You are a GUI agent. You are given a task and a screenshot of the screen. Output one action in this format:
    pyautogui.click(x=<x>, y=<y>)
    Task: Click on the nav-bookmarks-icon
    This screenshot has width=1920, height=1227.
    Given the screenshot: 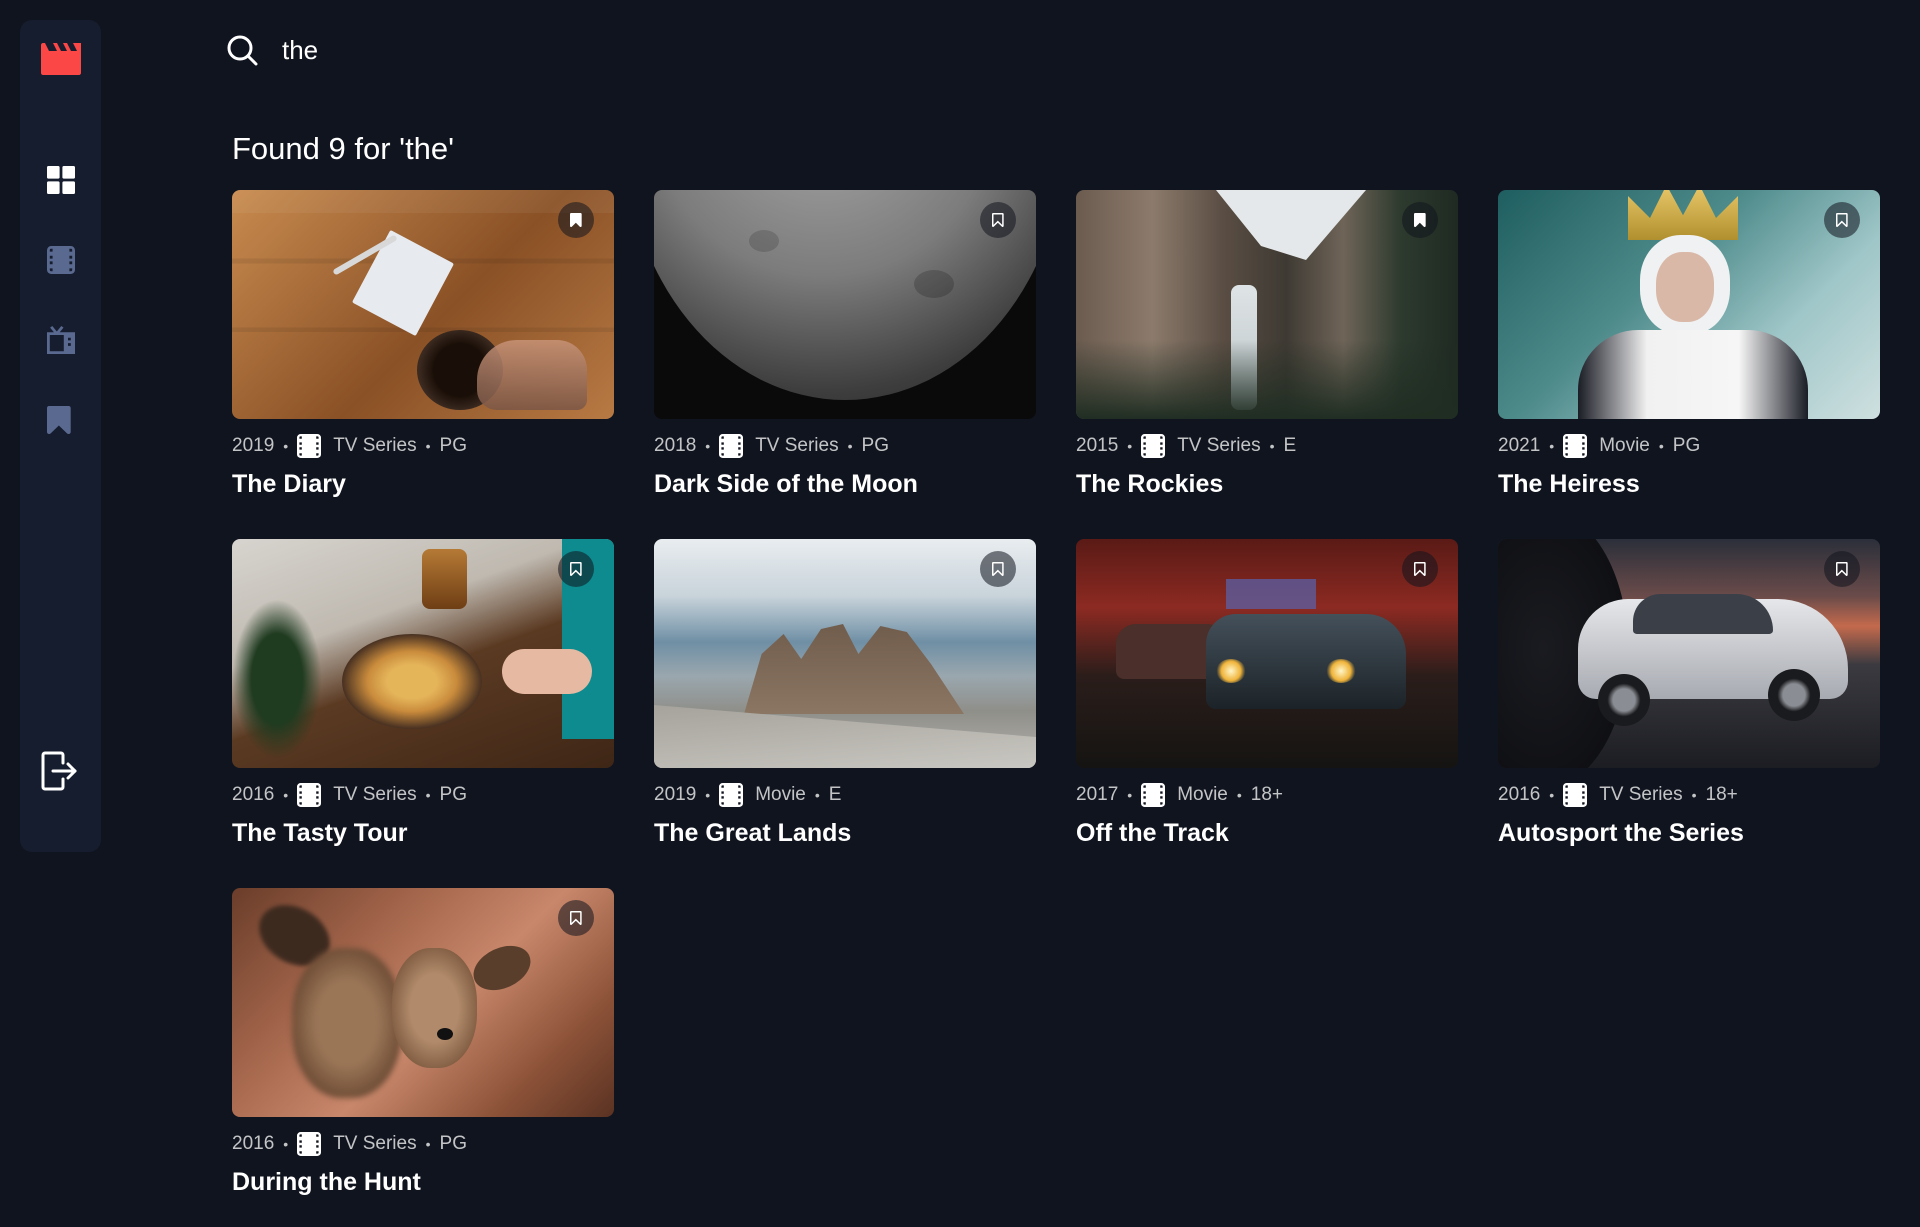 What is the action you would take?
    pyautogui.click(x=61, y=420)
    